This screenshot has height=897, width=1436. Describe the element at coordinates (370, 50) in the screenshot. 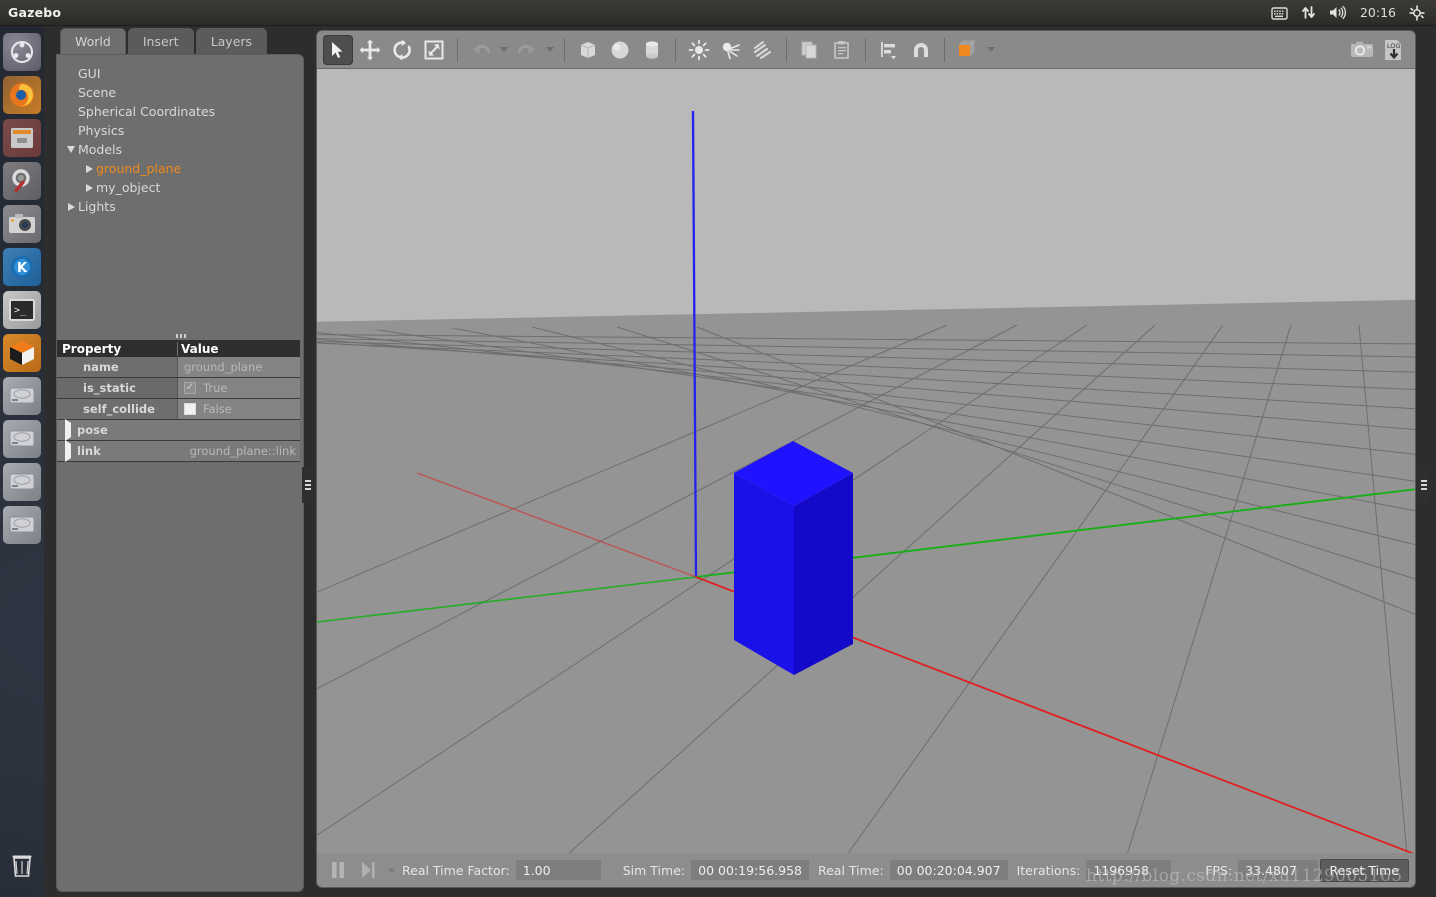

I see `translate-mode-icon` at that location.